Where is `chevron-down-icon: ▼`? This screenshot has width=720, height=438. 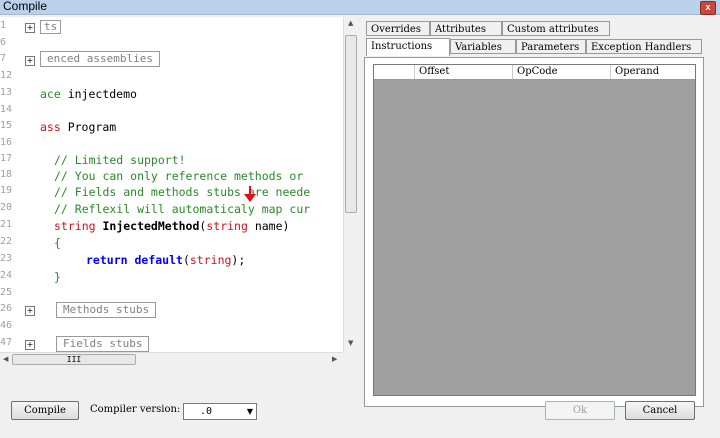
chevron-down-icon: ▼ is located at coordinates (249, 411).